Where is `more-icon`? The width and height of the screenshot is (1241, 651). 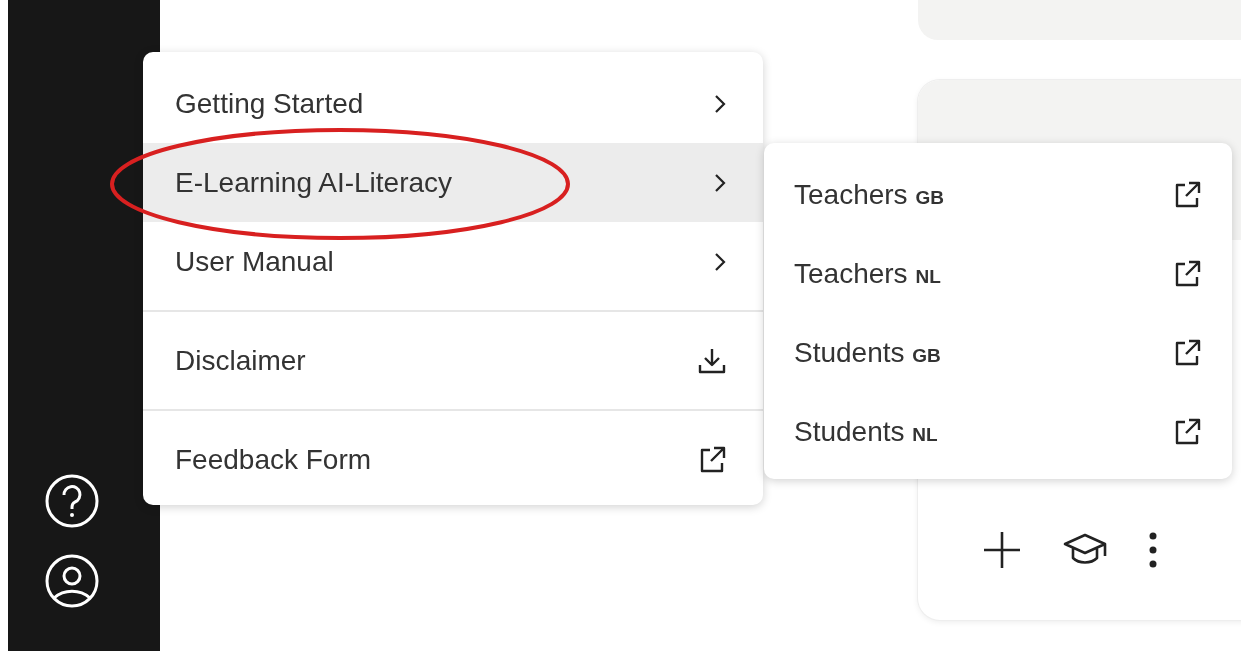
more-icon is located at coordinates (1153, 550).